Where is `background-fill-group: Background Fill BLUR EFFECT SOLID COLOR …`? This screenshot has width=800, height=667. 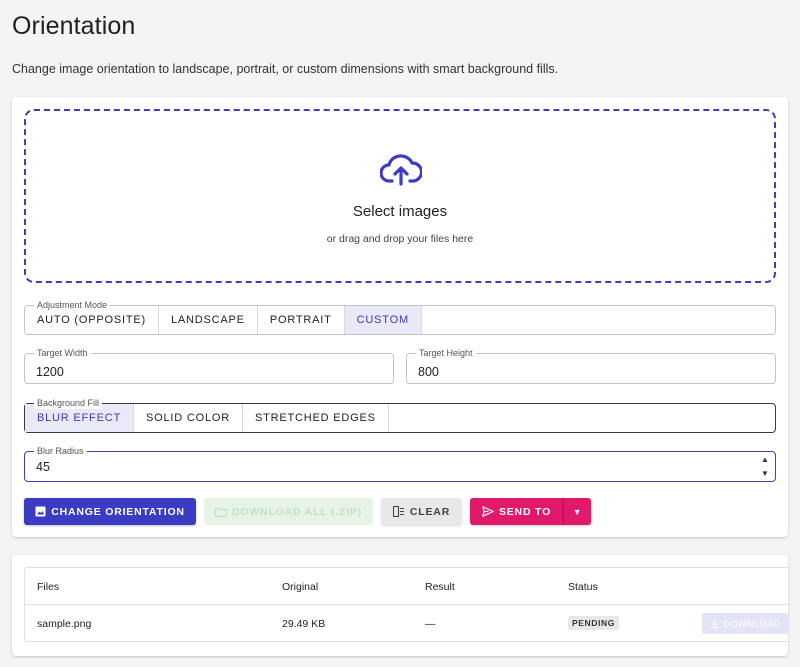 background-fill-group: Background Fill BLUR EFFECT SOLID COLOR … is located at coordinates (400, 415).